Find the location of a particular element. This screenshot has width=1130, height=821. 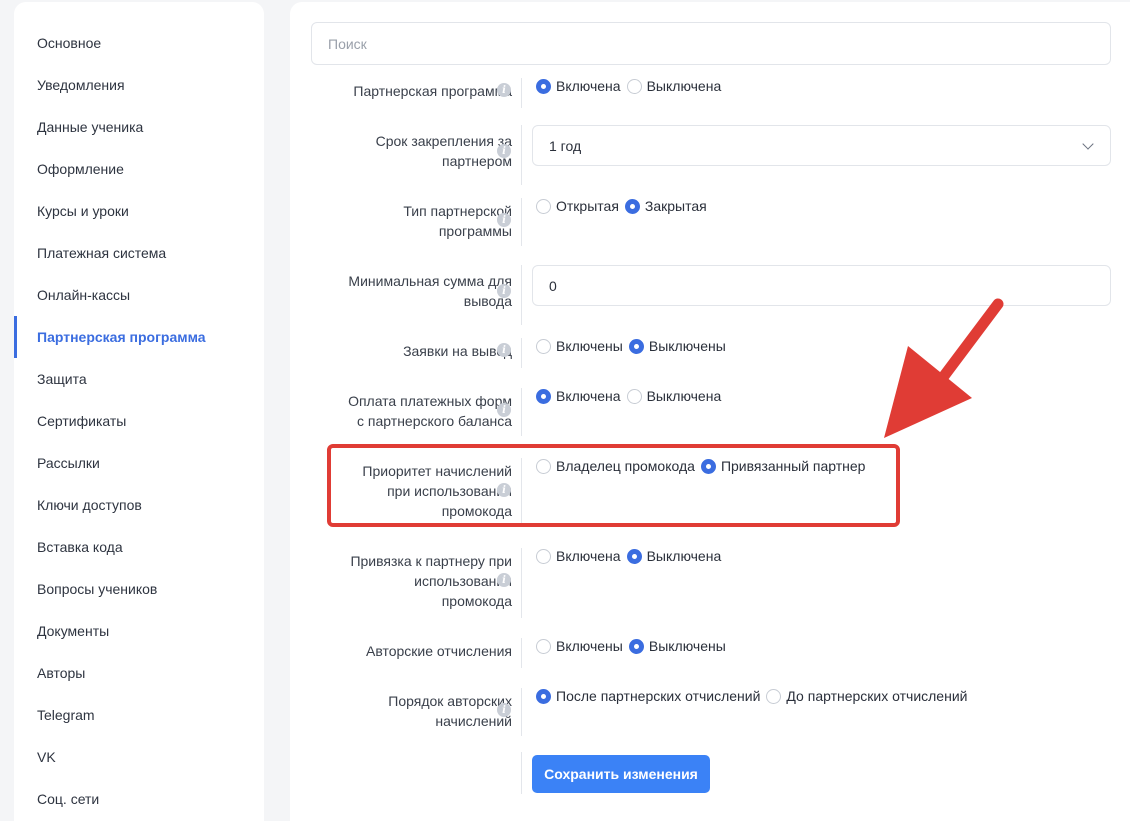

sidebar-item-protection: Защита is located at coordinates (139, 379).